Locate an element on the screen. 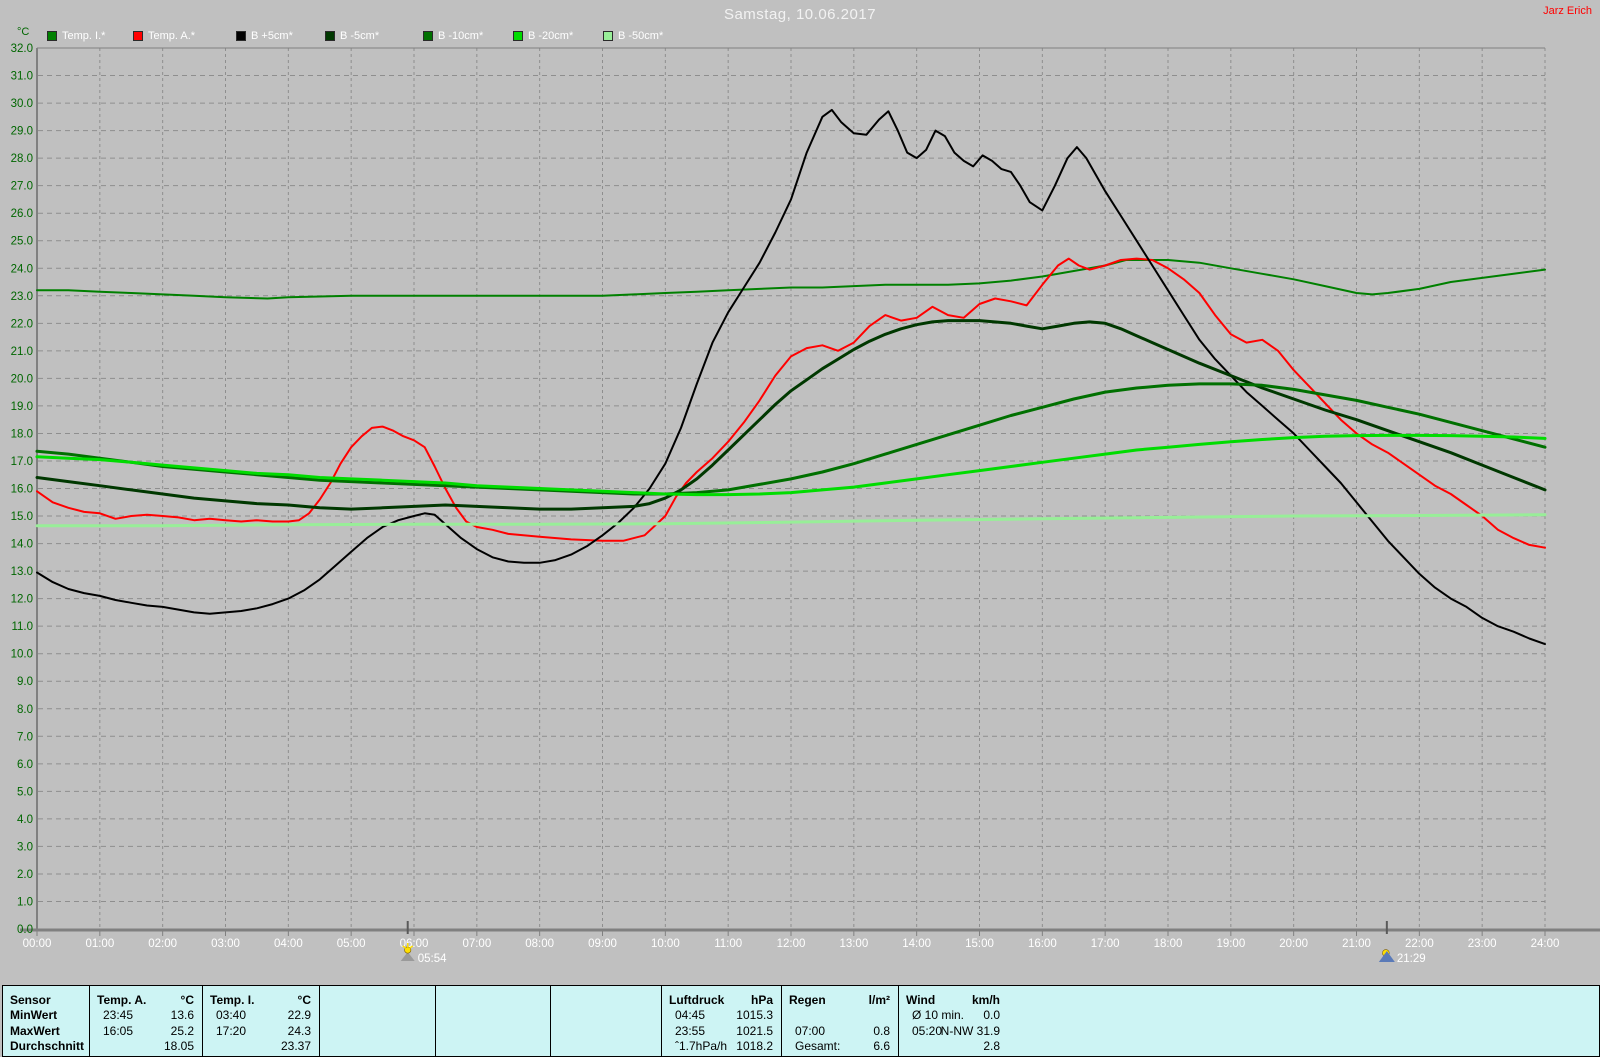 This screenshot has width=1600, height=1057. table-cell-value: N-NW 31.9 is located at coordinates (970, 1031).